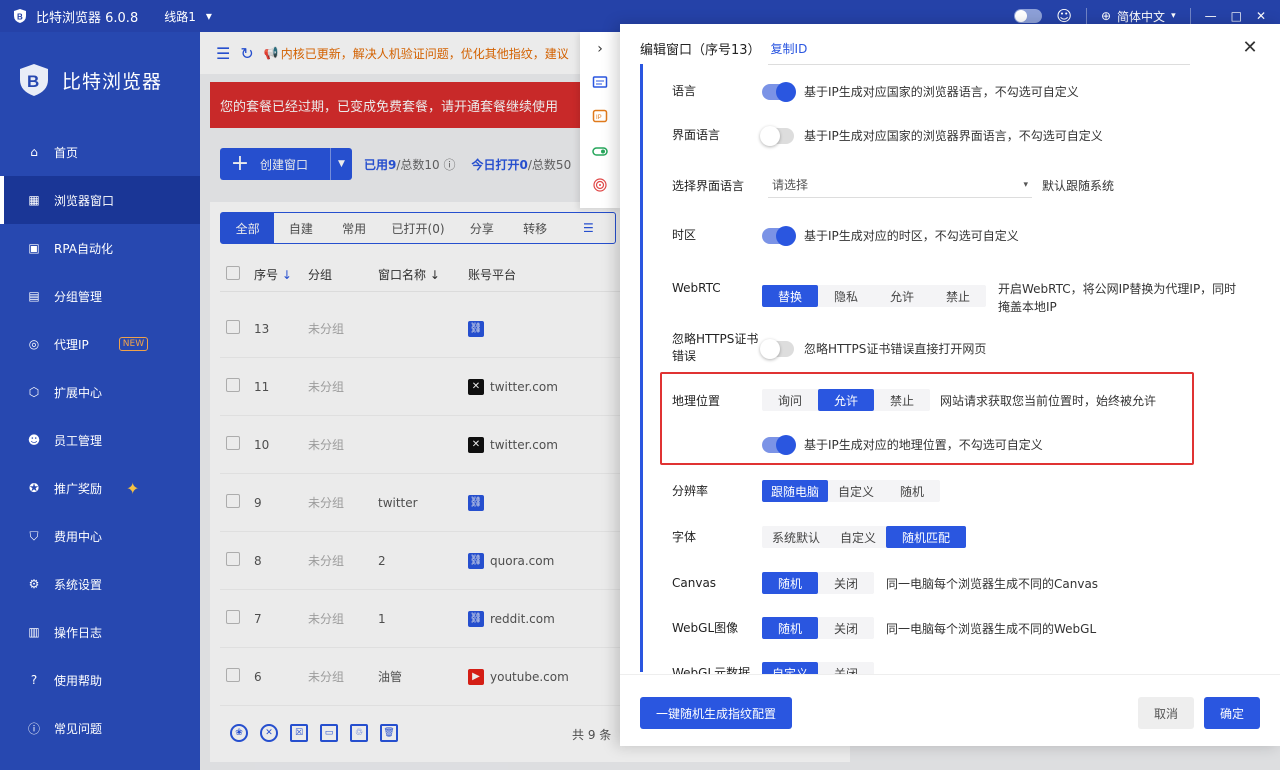  What do you see at coordinates (34, 680) in the screenshot?
I see `help-icon: ?` at bounding box center [34, 680].